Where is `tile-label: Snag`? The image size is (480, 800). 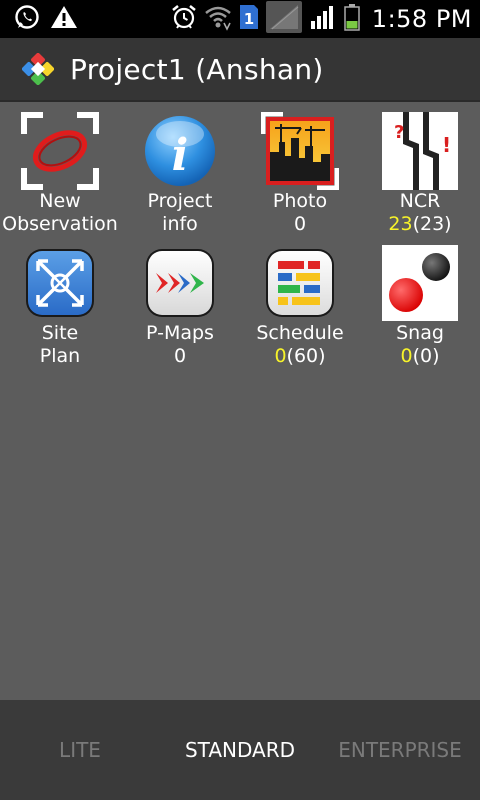
tile-label: Snag is located at coordinates (420, 333).